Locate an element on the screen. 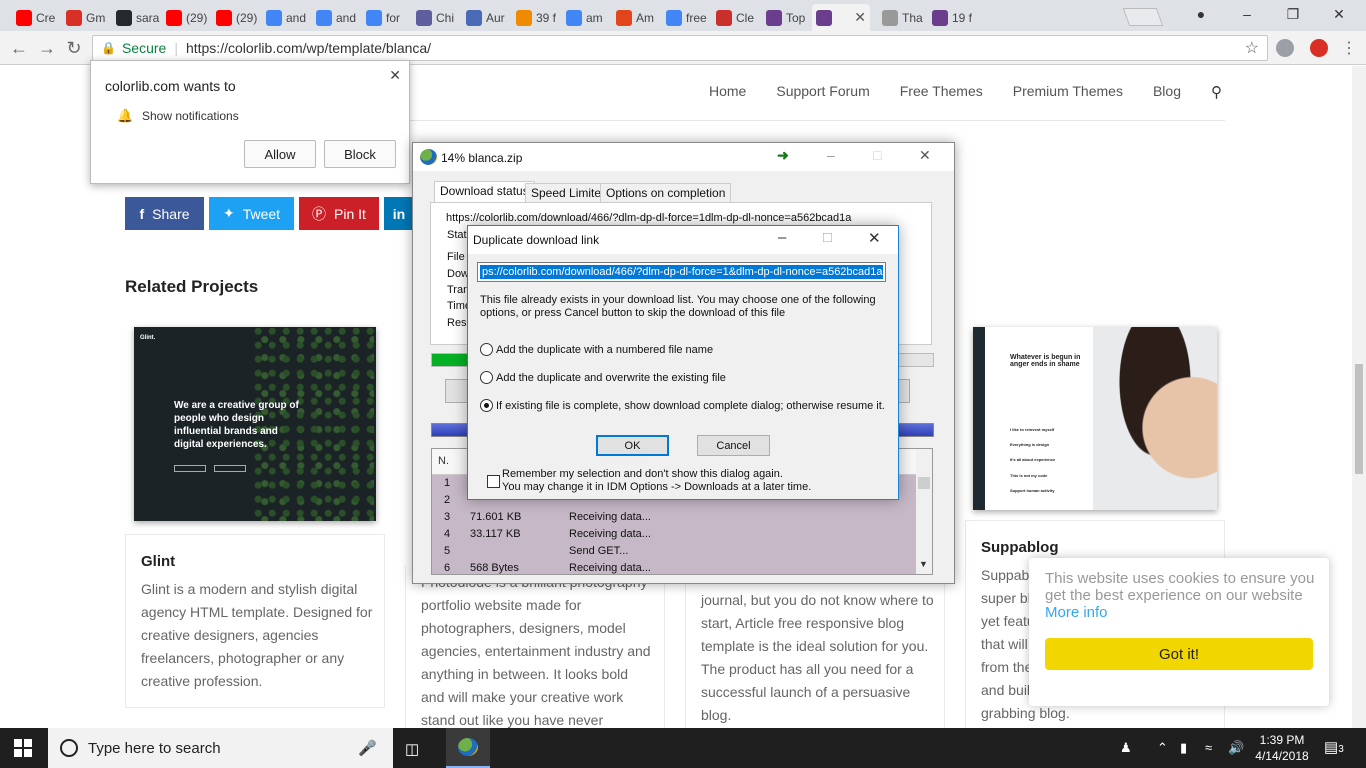 This screenshot has width=1366, height=768. radio-button-selected is located at coordinates (486, 405).